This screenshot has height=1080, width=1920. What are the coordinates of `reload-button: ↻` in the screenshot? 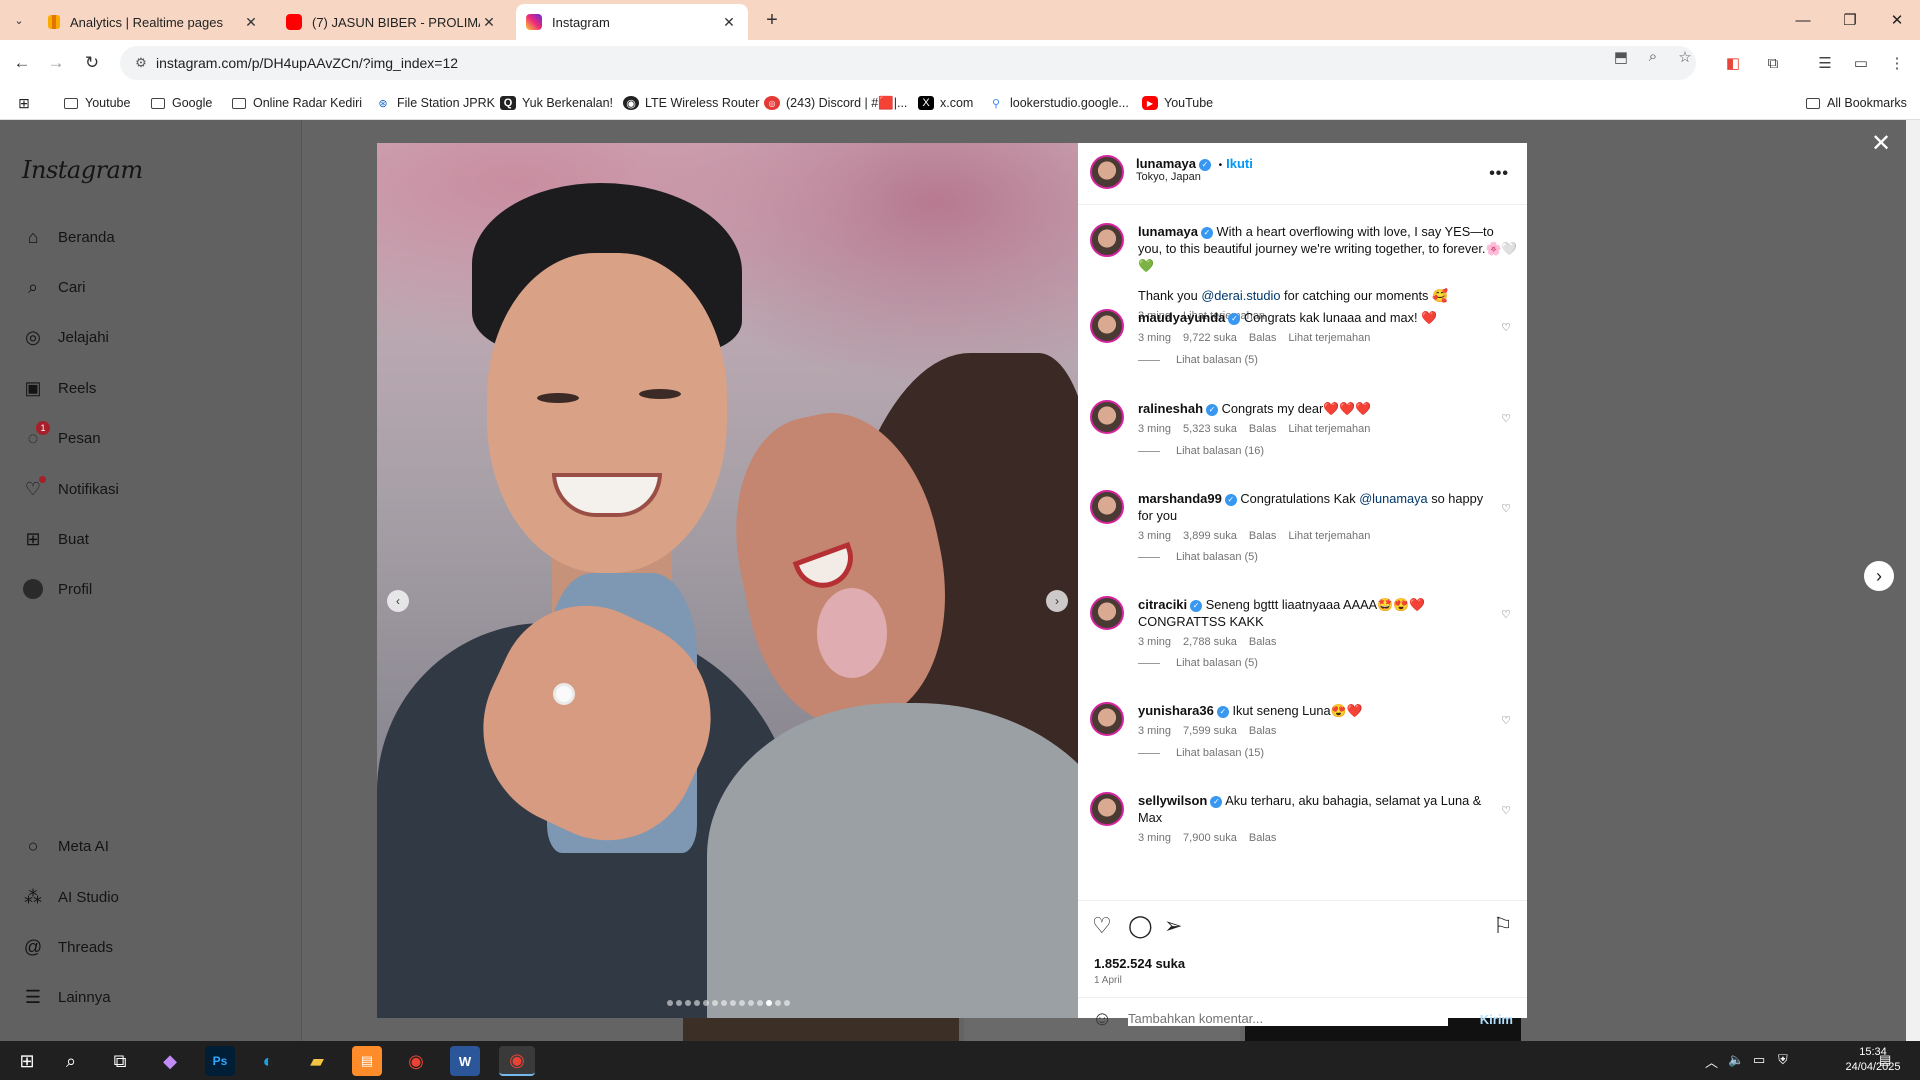 It's located at (92, 63).